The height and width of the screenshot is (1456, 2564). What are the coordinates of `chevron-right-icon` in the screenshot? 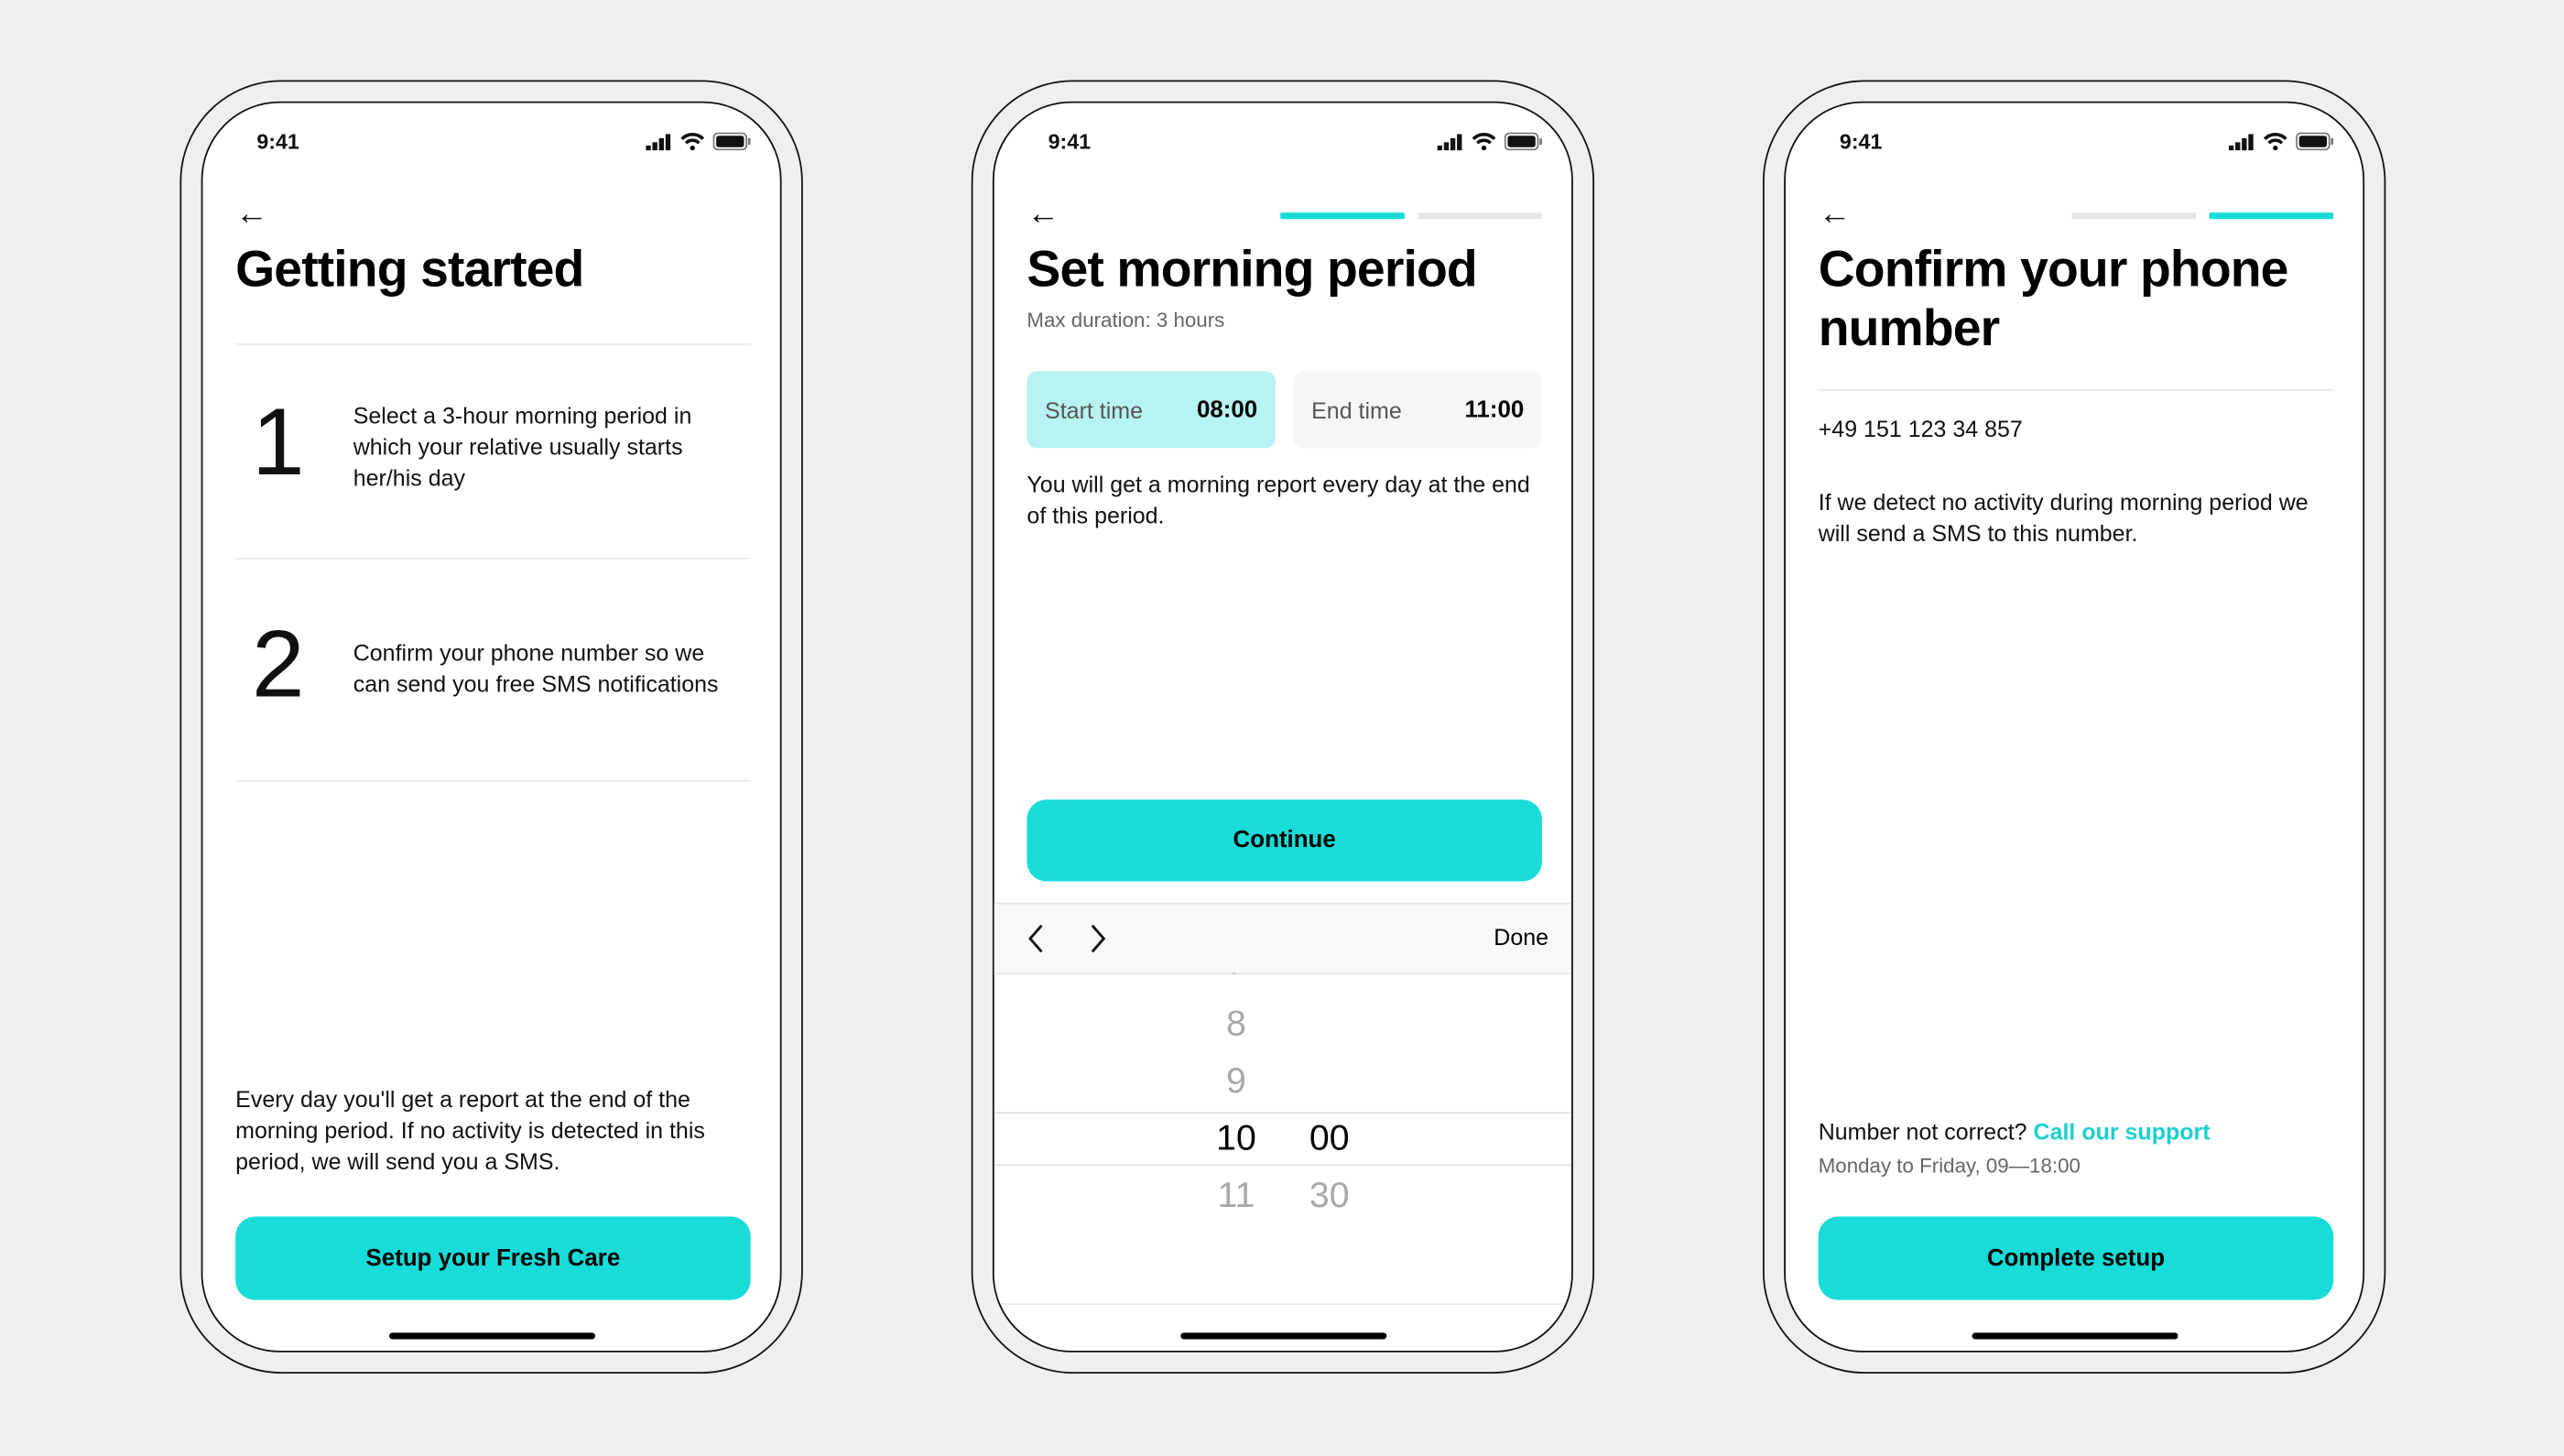 It's located at (1098, 938).